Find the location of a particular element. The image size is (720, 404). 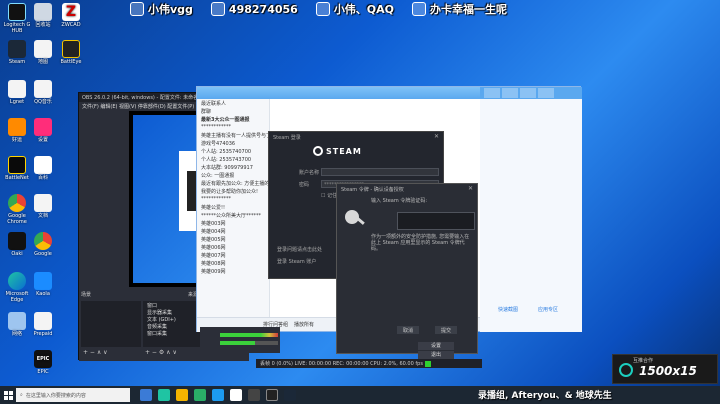

sidebar-row: 英雄003网 is located at coordinates (233, 223).